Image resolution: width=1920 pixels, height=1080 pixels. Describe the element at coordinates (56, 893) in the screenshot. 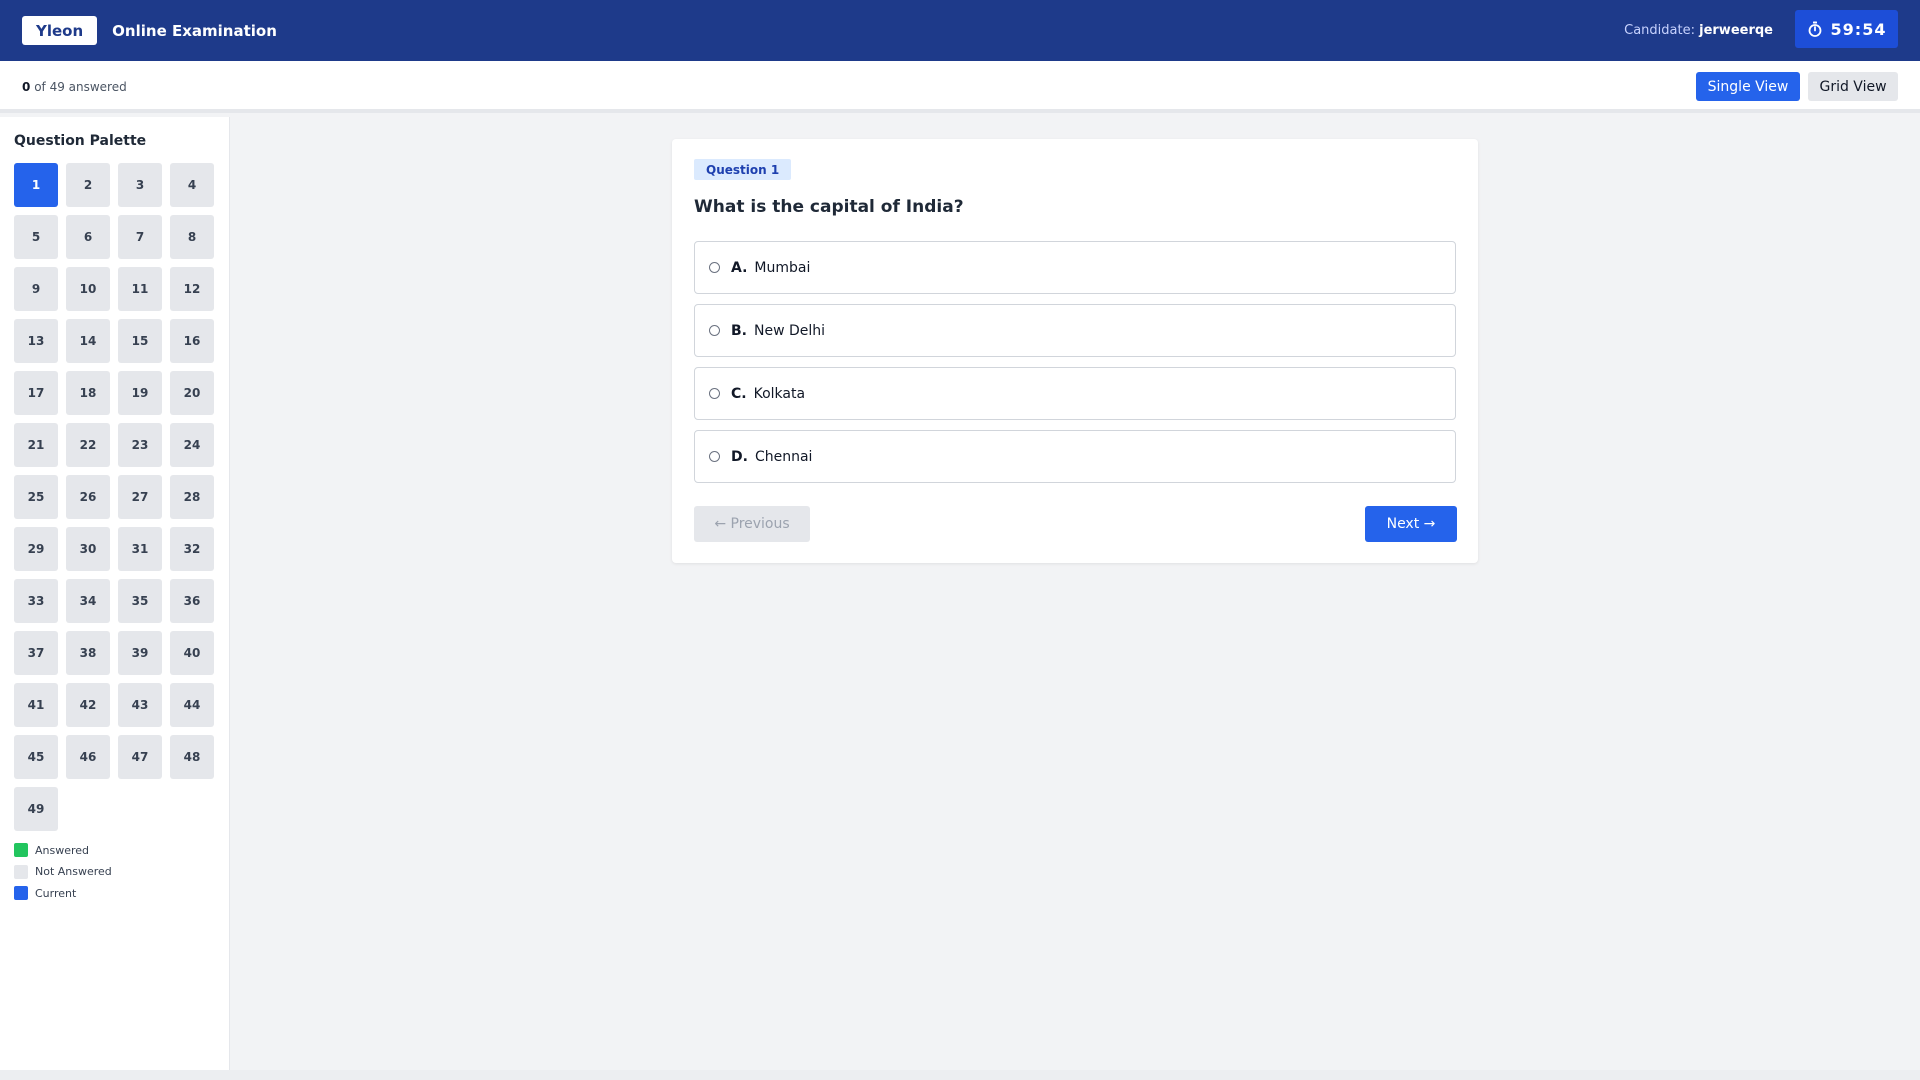

I see `legend-label: Current` at that location.